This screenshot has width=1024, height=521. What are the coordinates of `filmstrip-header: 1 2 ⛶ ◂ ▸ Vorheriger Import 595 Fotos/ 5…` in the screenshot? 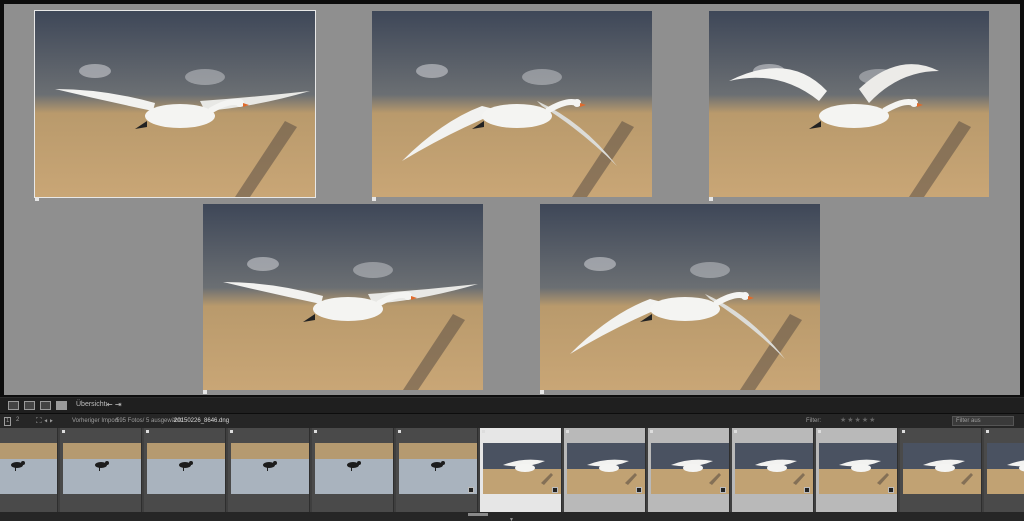 It's located at (512, 421).